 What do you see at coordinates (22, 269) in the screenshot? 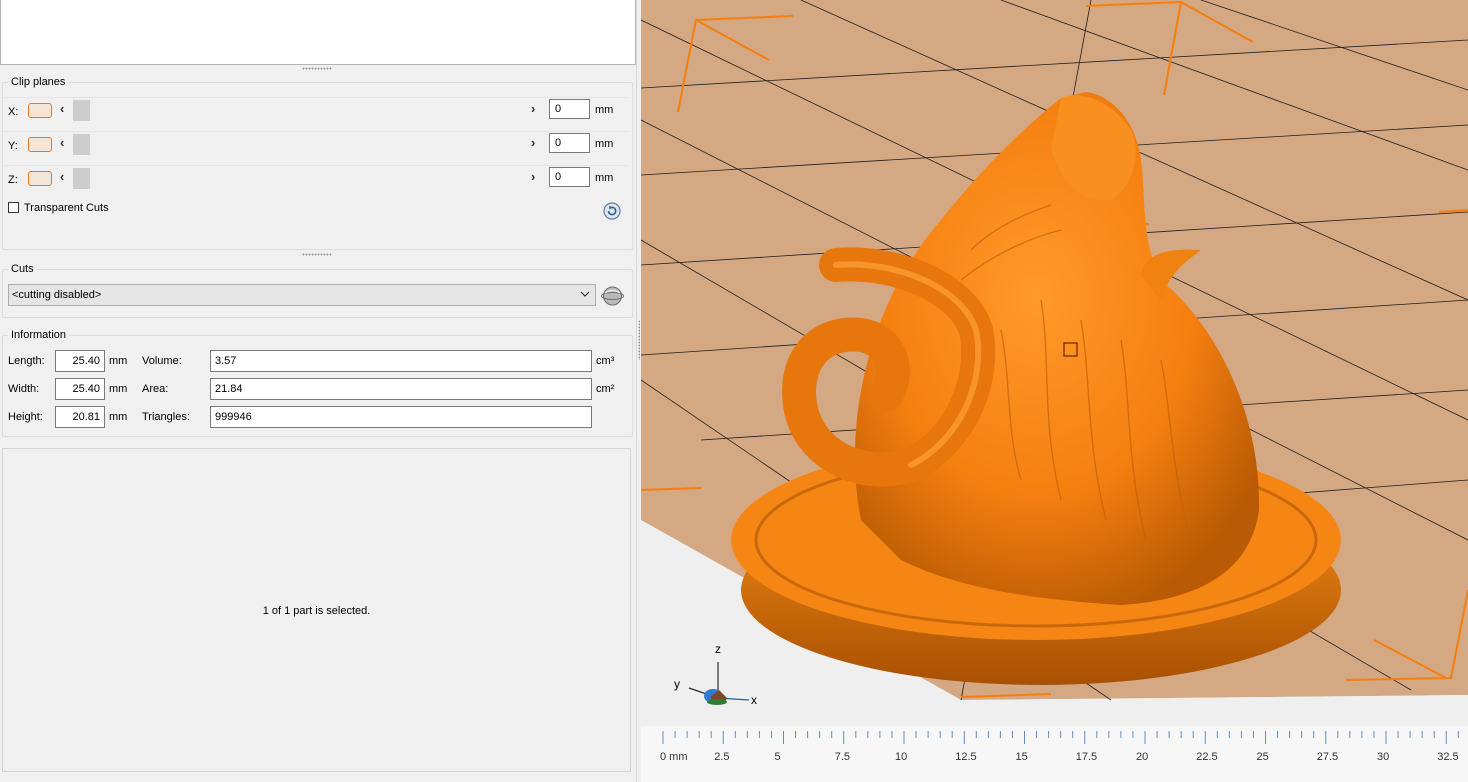
I see `cuts-title: Cuts` at bounding box center [22, 269].